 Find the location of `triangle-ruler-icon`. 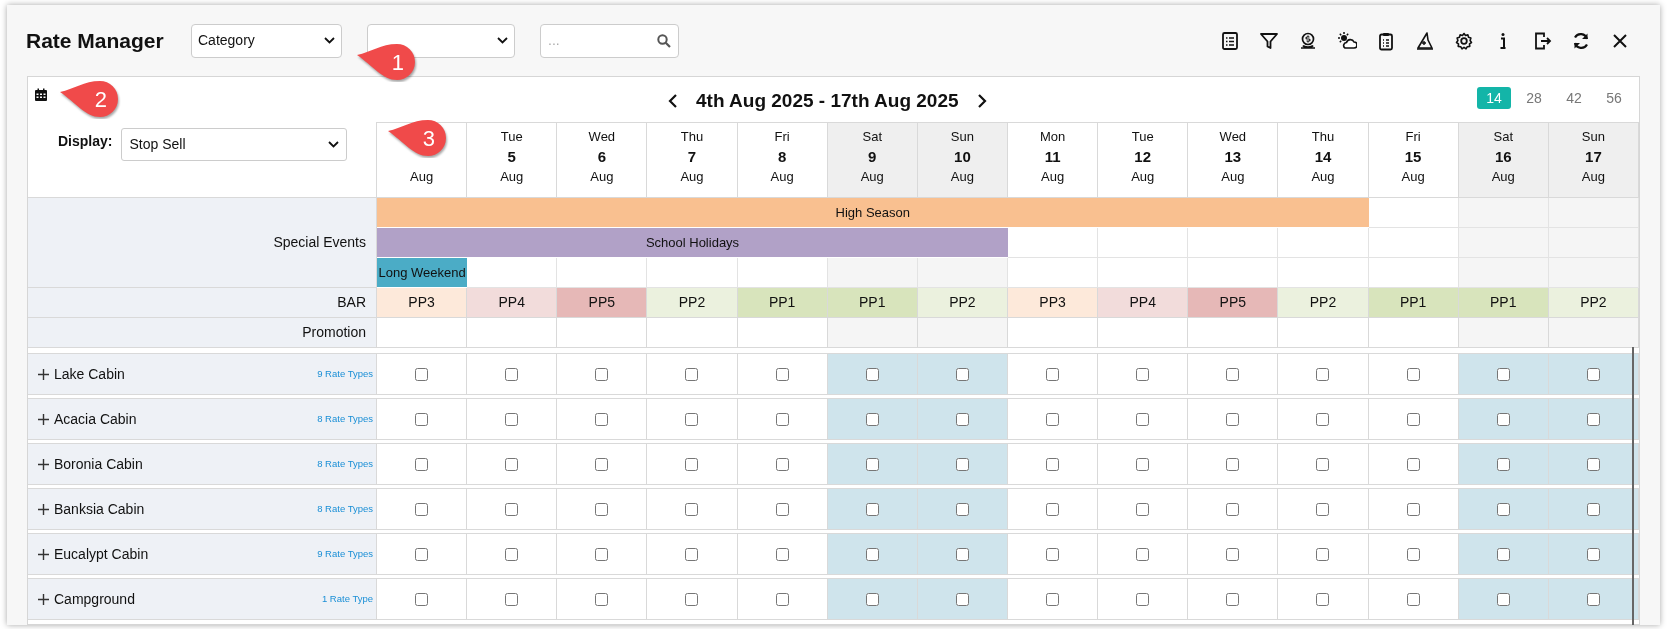

triangle-ruler-icon is located at coordinates (1425, 40).